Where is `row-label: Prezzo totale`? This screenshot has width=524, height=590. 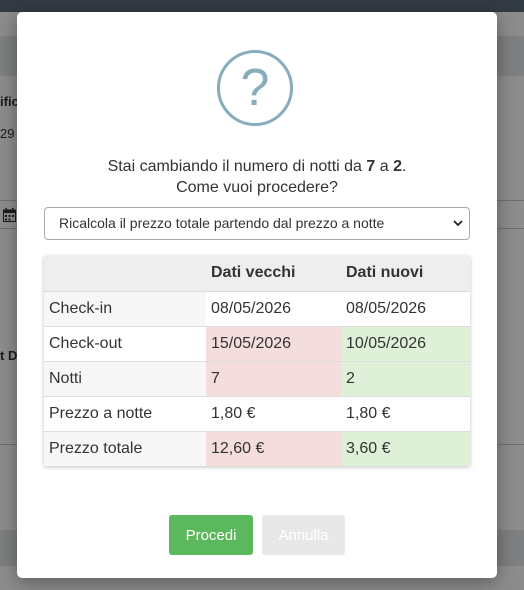
row-label: Prezzo totale is located at coordinates (125, 448).